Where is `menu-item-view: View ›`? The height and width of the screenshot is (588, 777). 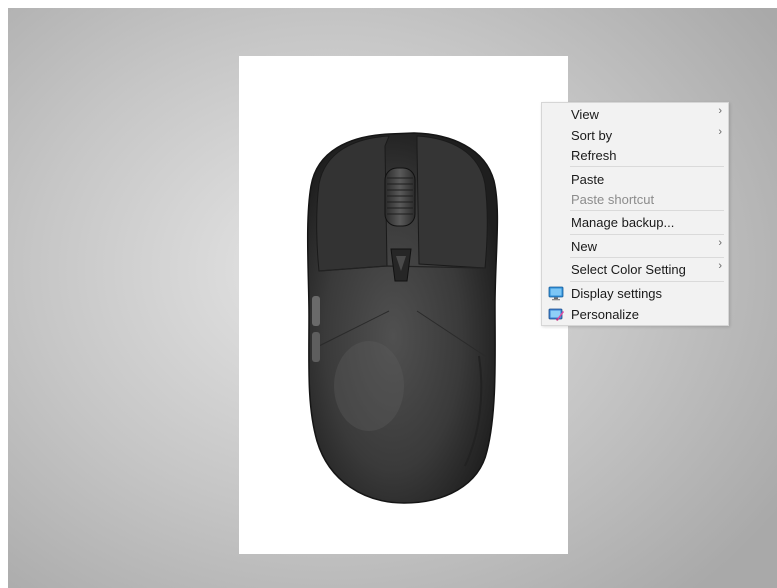
menu-item-view: View › is located at coordinates (635, 114).